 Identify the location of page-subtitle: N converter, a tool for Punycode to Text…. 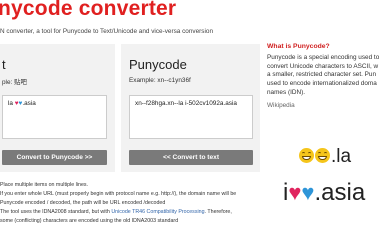
(107, 31).